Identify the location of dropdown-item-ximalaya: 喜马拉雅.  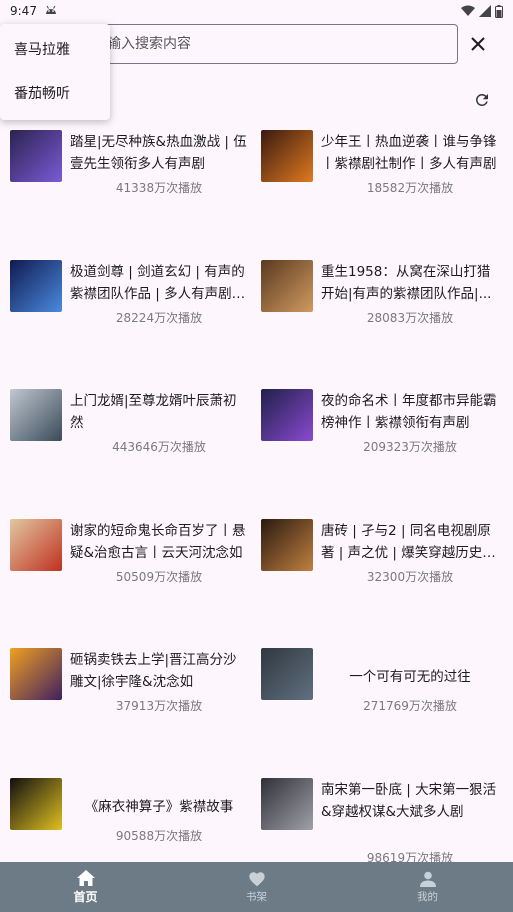
(55, 50).